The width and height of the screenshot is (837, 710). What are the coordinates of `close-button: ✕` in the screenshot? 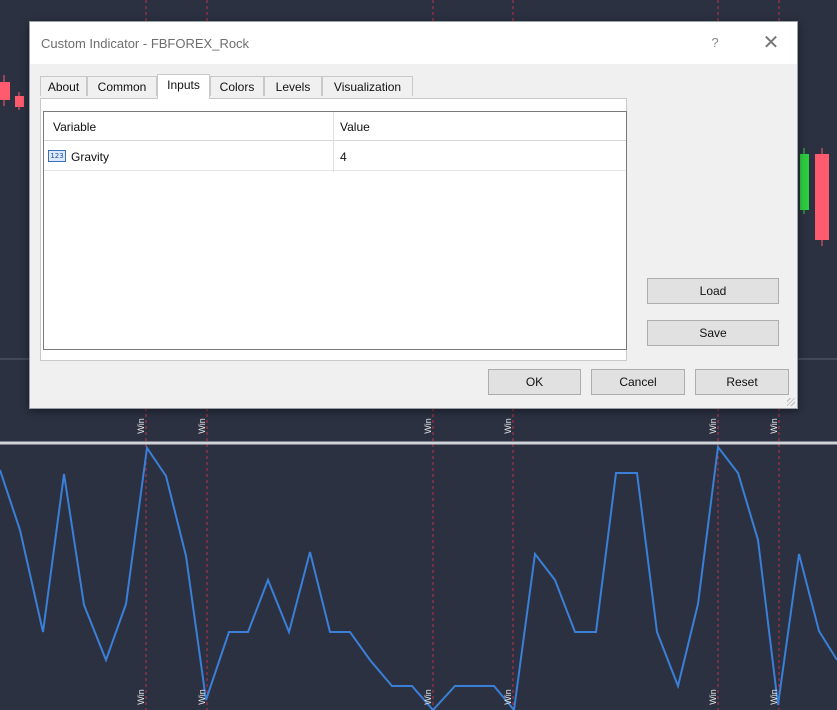 It's located at (771, 43).